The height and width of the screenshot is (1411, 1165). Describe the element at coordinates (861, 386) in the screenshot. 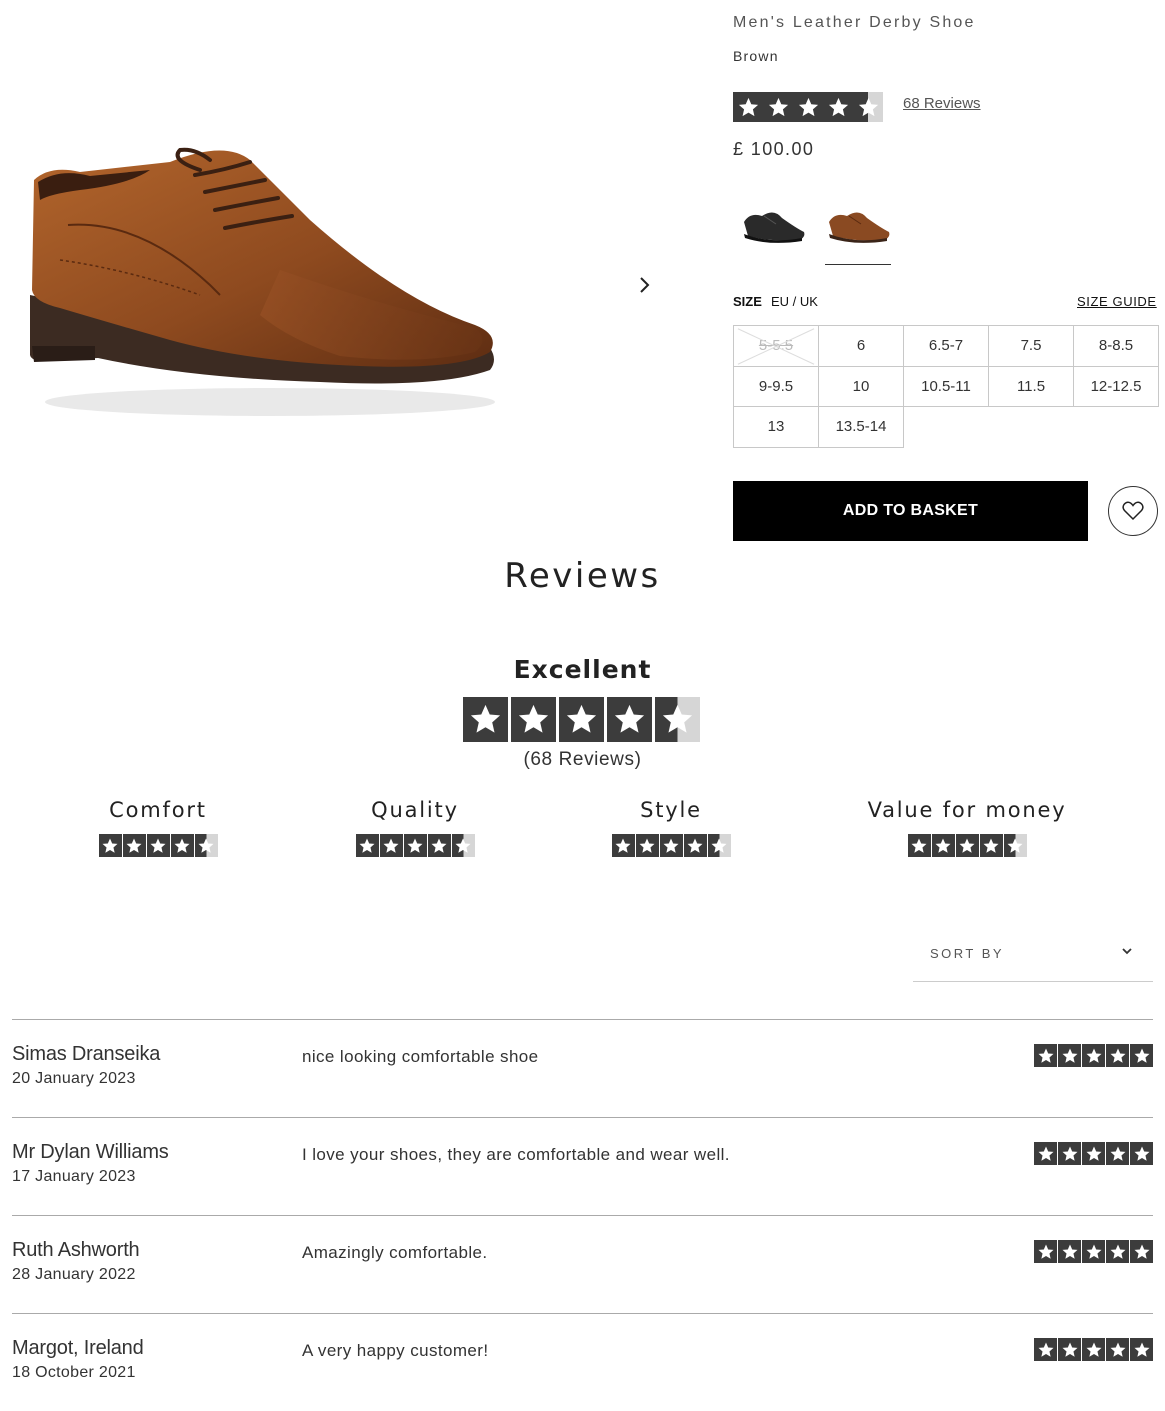

I see `size-option: 10` at that location.